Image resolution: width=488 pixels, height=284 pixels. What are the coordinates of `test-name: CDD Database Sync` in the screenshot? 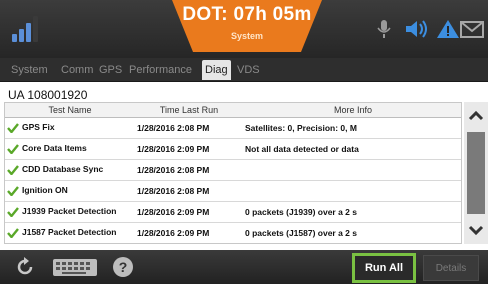 It's located at (63, 169).